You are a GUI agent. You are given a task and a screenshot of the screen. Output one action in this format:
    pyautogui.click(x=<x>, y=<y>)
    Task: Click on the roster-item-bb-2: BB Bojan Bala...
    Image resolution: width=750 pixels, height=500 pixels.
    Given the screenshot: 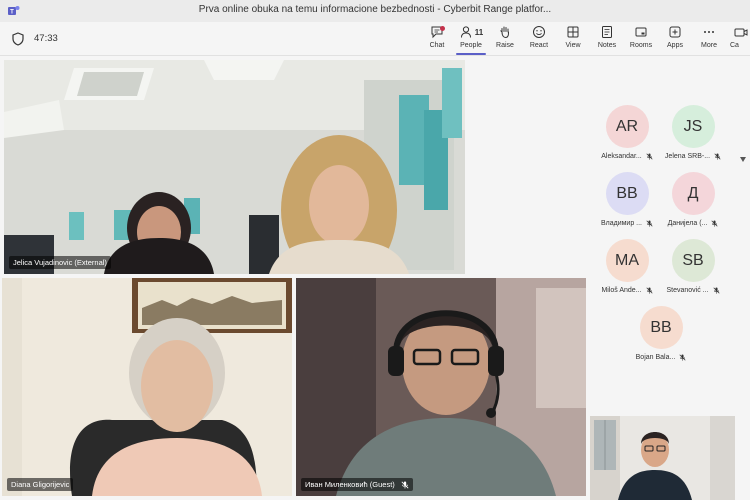 What is the action you would take?
    pyautogui.click(x=661, y=333)
    